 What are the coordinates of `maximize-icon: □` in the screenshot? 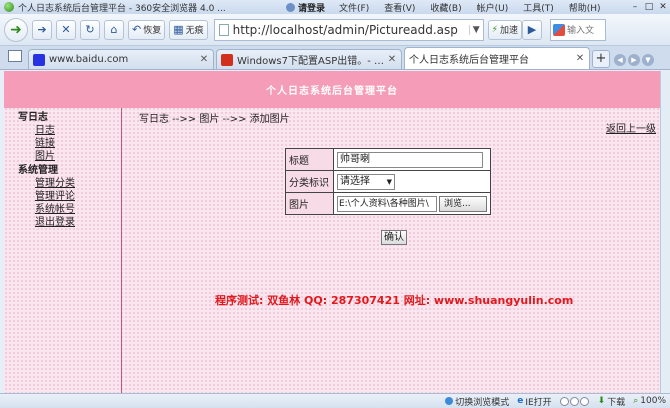 It's located at (649, 7).